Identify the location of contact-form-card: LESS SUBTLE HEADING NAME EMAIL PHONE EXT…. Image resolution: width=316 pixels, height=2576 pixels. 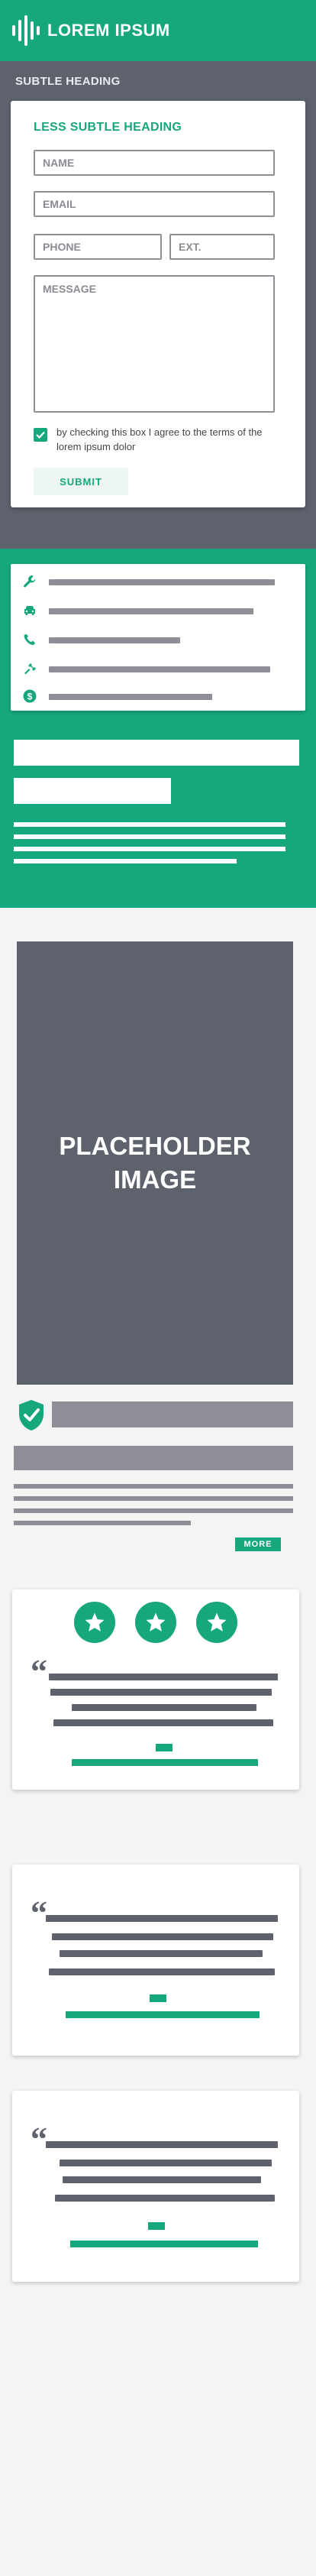
(158, 304).